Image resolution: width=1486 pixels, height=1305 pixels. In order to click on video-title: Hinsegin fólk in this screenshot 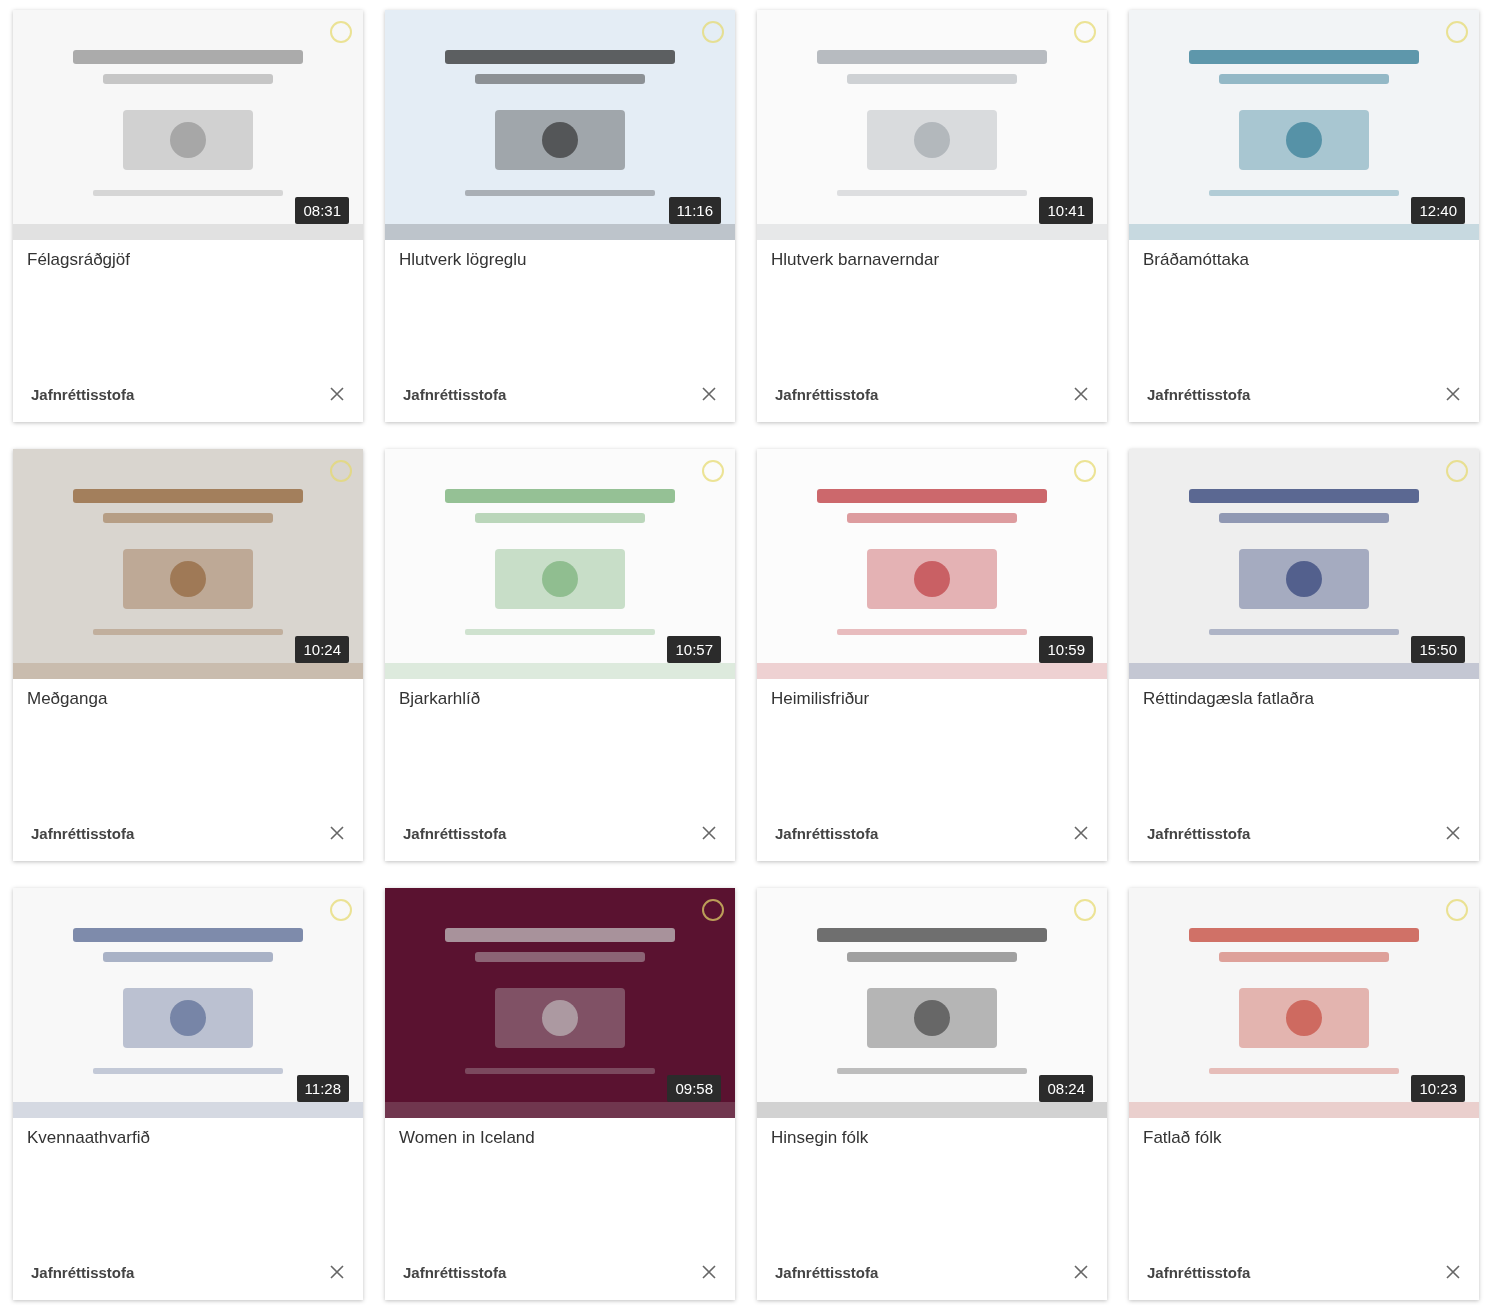, I will do `click(820, 1138)`.